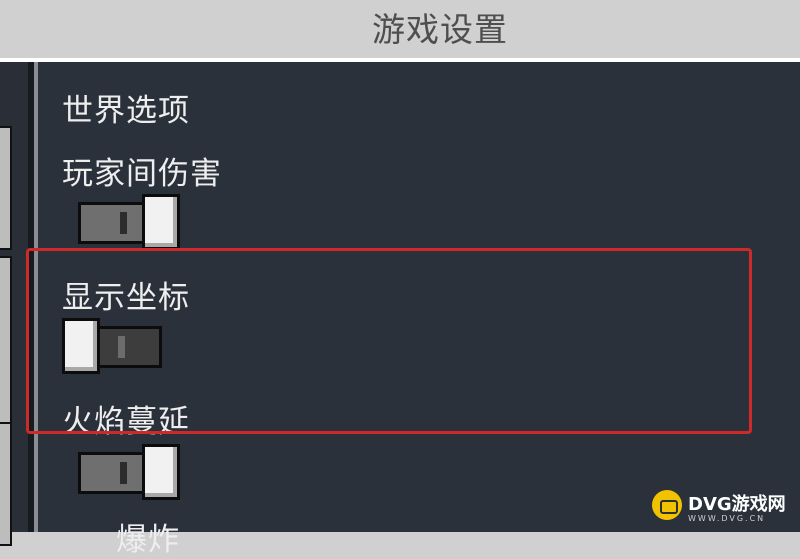 The image size is (800, 559). I want to click on gamepad-icon, so click(667, 505).